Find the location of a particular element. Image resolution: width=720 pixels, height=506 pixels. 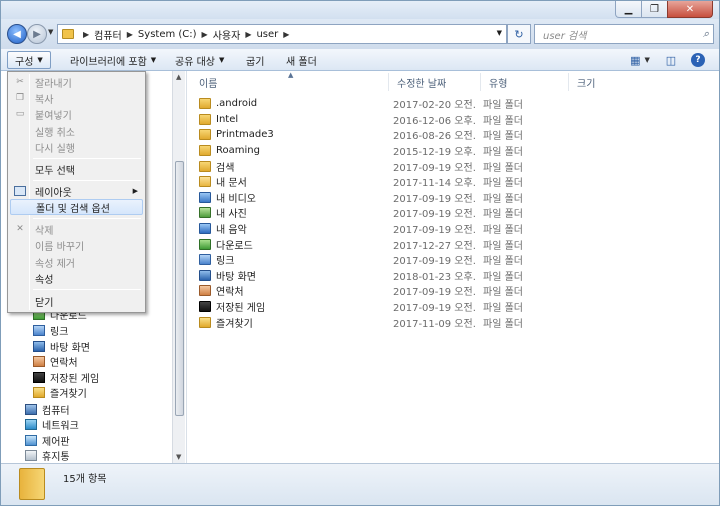

file-row: Roaming 2015-12-19 오후... 파일 폴더 is located at coordinates (451, 151).